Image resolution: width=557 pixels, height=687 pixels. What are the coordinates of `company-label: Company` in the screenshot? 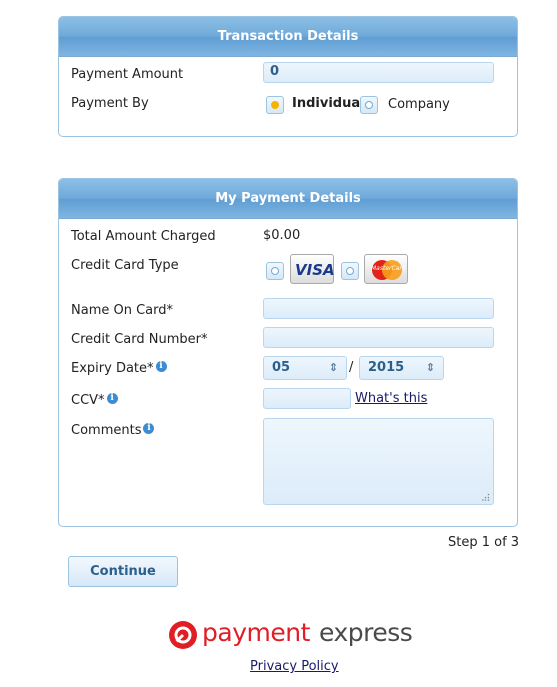 It's located at (419, 104).